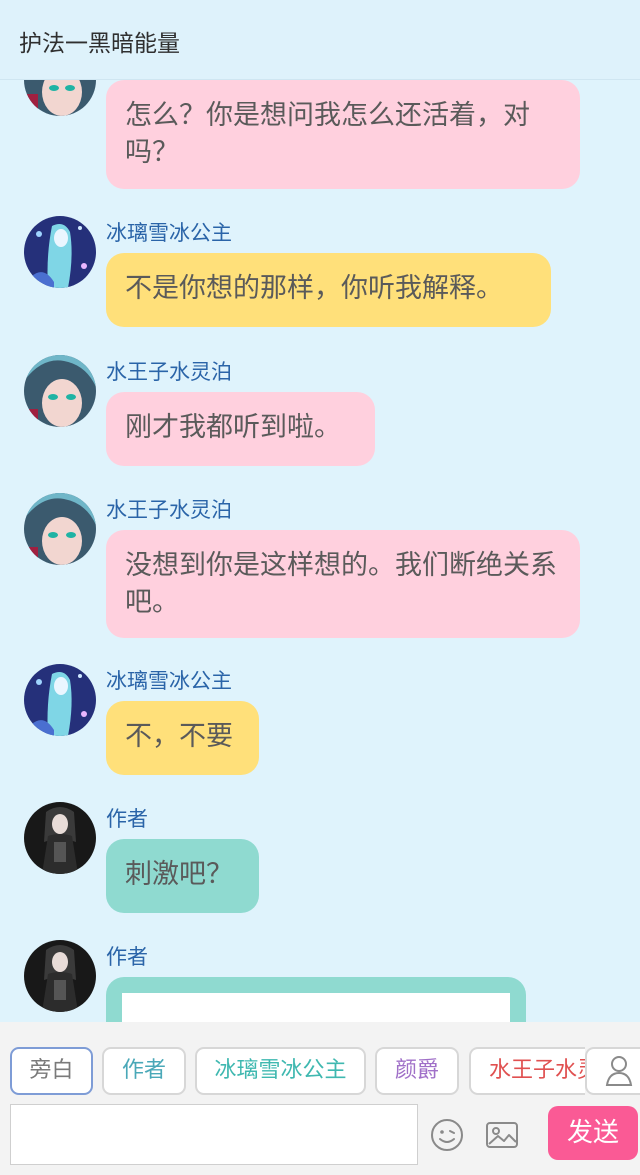  Describe the element at coordinates (320, 40) in the screenshot. I see `chat-header: 护法一黑暗能量` at that location.